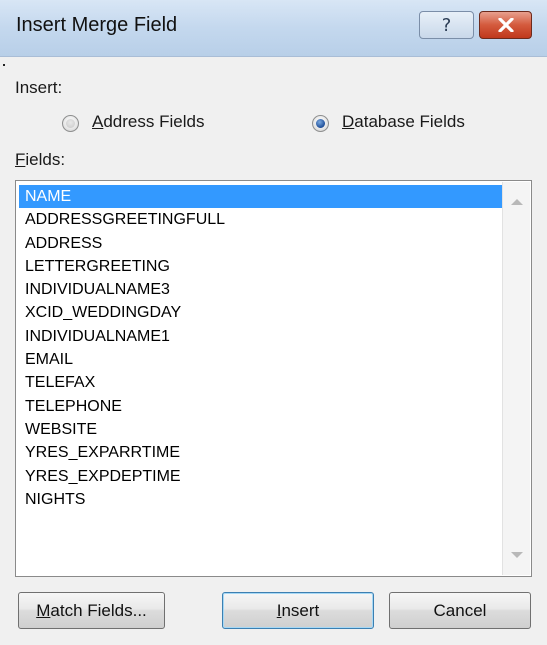 The image size is (547, 645). What do you see at coordinates (260, 266) in the screenshot?
I see `field-item-lettergreeting: LETTERGREETING` at bounding box center [260, 266].